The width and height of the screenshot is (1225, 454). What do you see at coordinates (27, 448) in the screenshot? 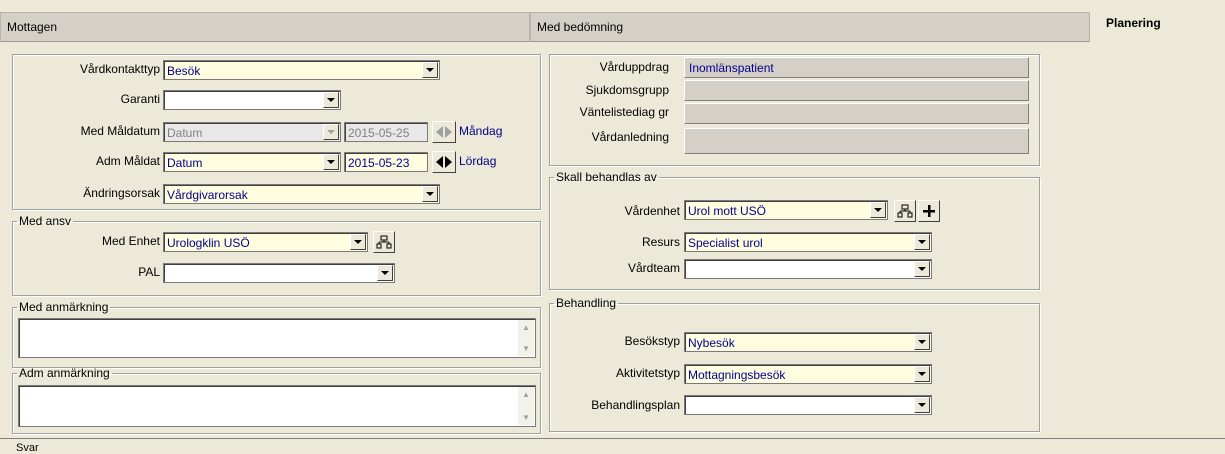
I see `svar-legend: Svar` at bounding box center [27, 448].